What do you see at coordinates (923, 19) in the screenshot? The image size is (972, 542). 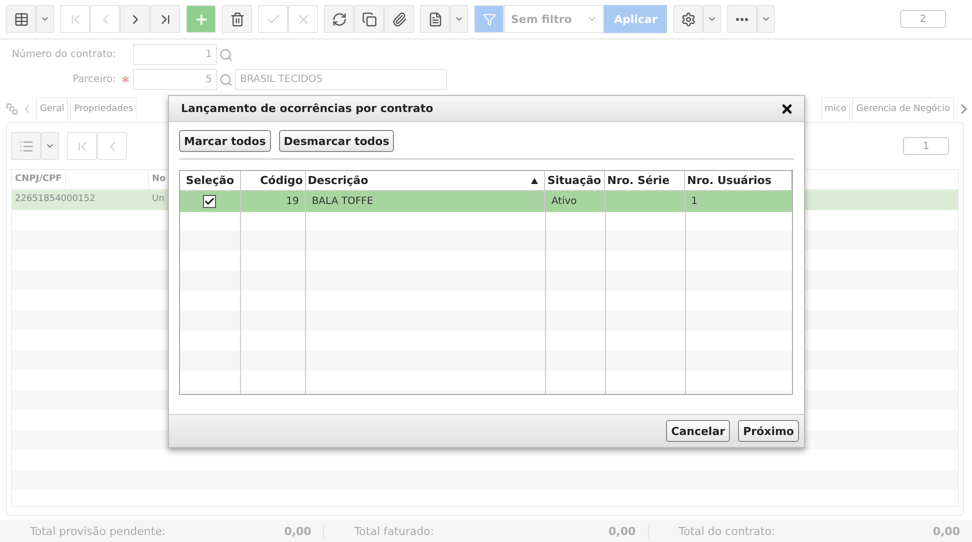 I see `record-count: 2` at bounding box center [923, 19].